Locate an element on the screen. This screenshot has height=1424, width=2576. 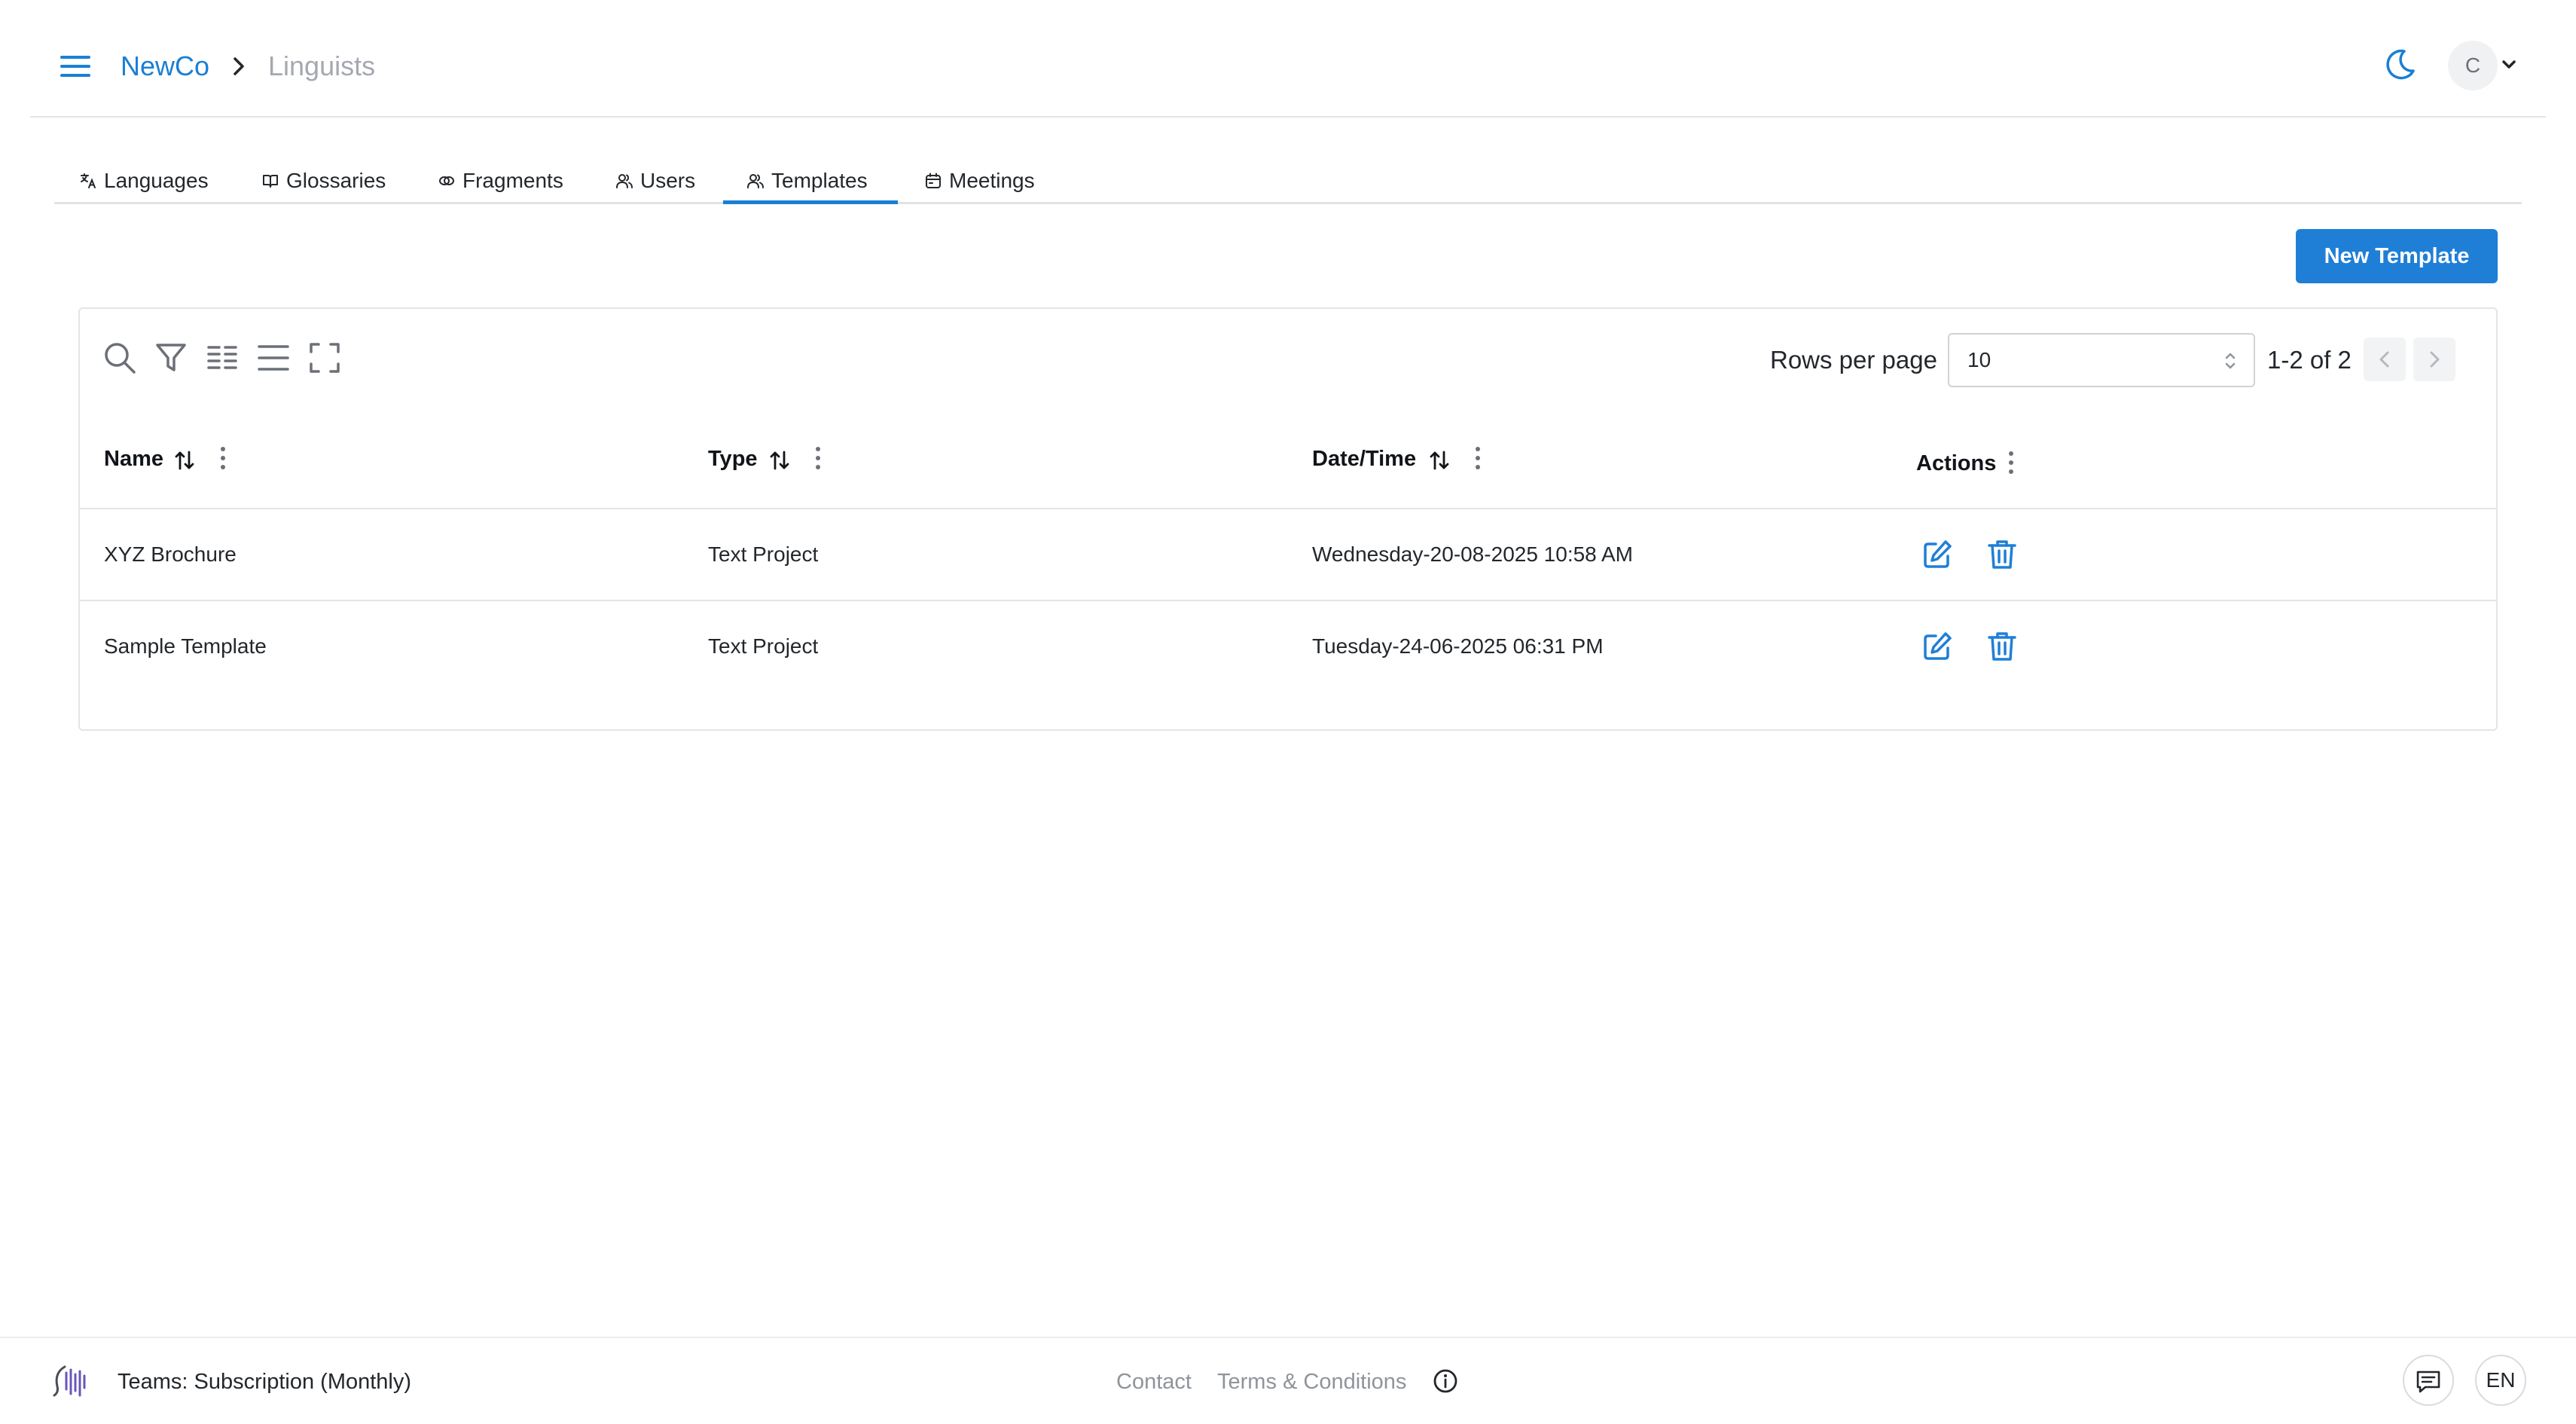
tab-fragments: Fragments is located at coordinates (501, 180).